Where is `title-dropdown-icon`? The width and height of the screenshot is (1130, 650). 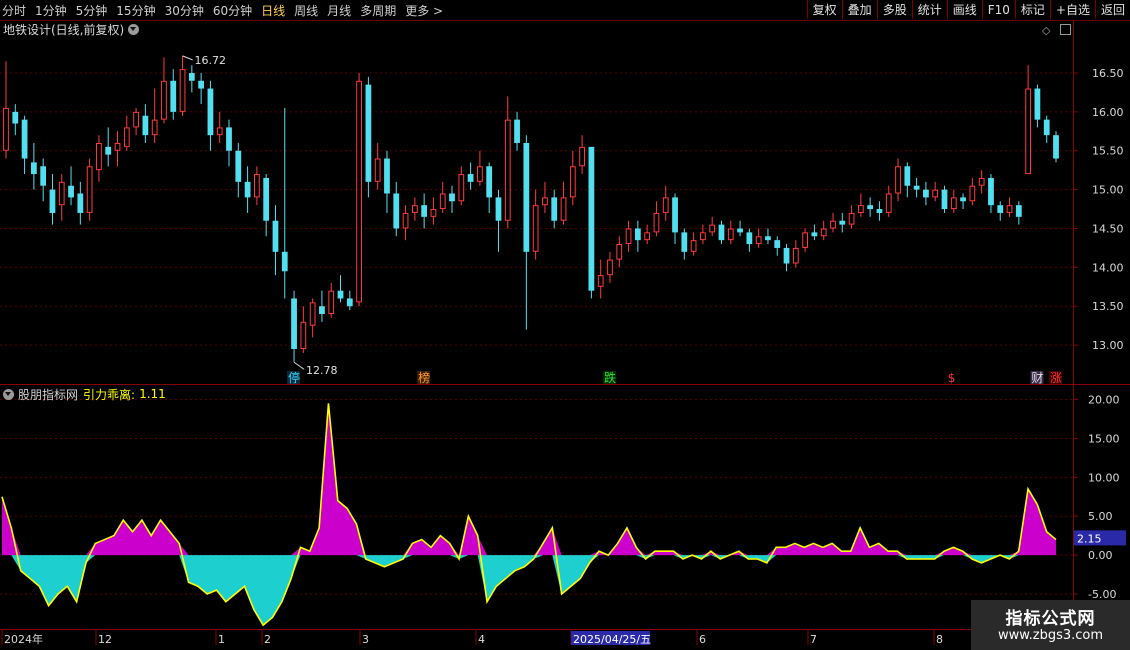 title-dropdown-icon is located at coordinates (134, 29).